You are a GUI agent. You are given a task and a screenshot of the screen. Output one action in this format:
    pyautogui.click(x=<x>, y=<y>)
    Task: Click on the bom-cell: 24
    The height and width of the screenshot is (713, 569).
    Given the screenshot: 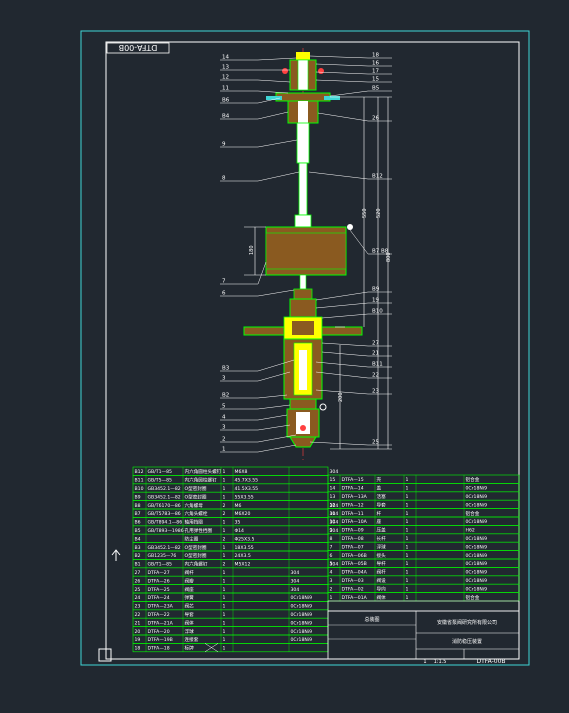 What is the action you would take?
    pyautogui.click(x=138, y=598)
    